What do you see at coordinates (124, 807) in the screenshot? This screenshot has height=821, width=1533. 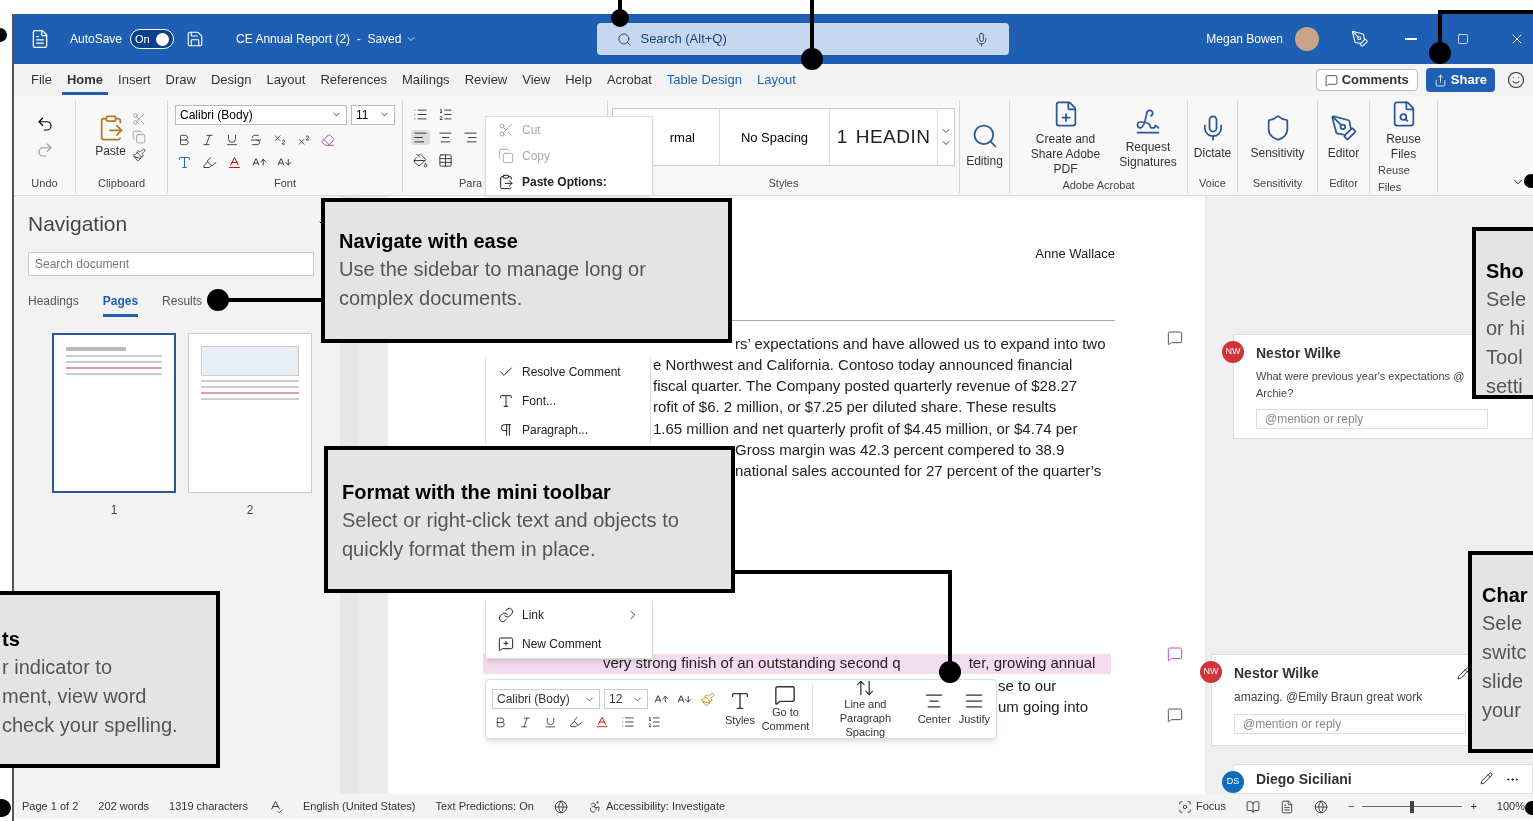 I see `status-text: 202 words` at bounding box center [124, 807].